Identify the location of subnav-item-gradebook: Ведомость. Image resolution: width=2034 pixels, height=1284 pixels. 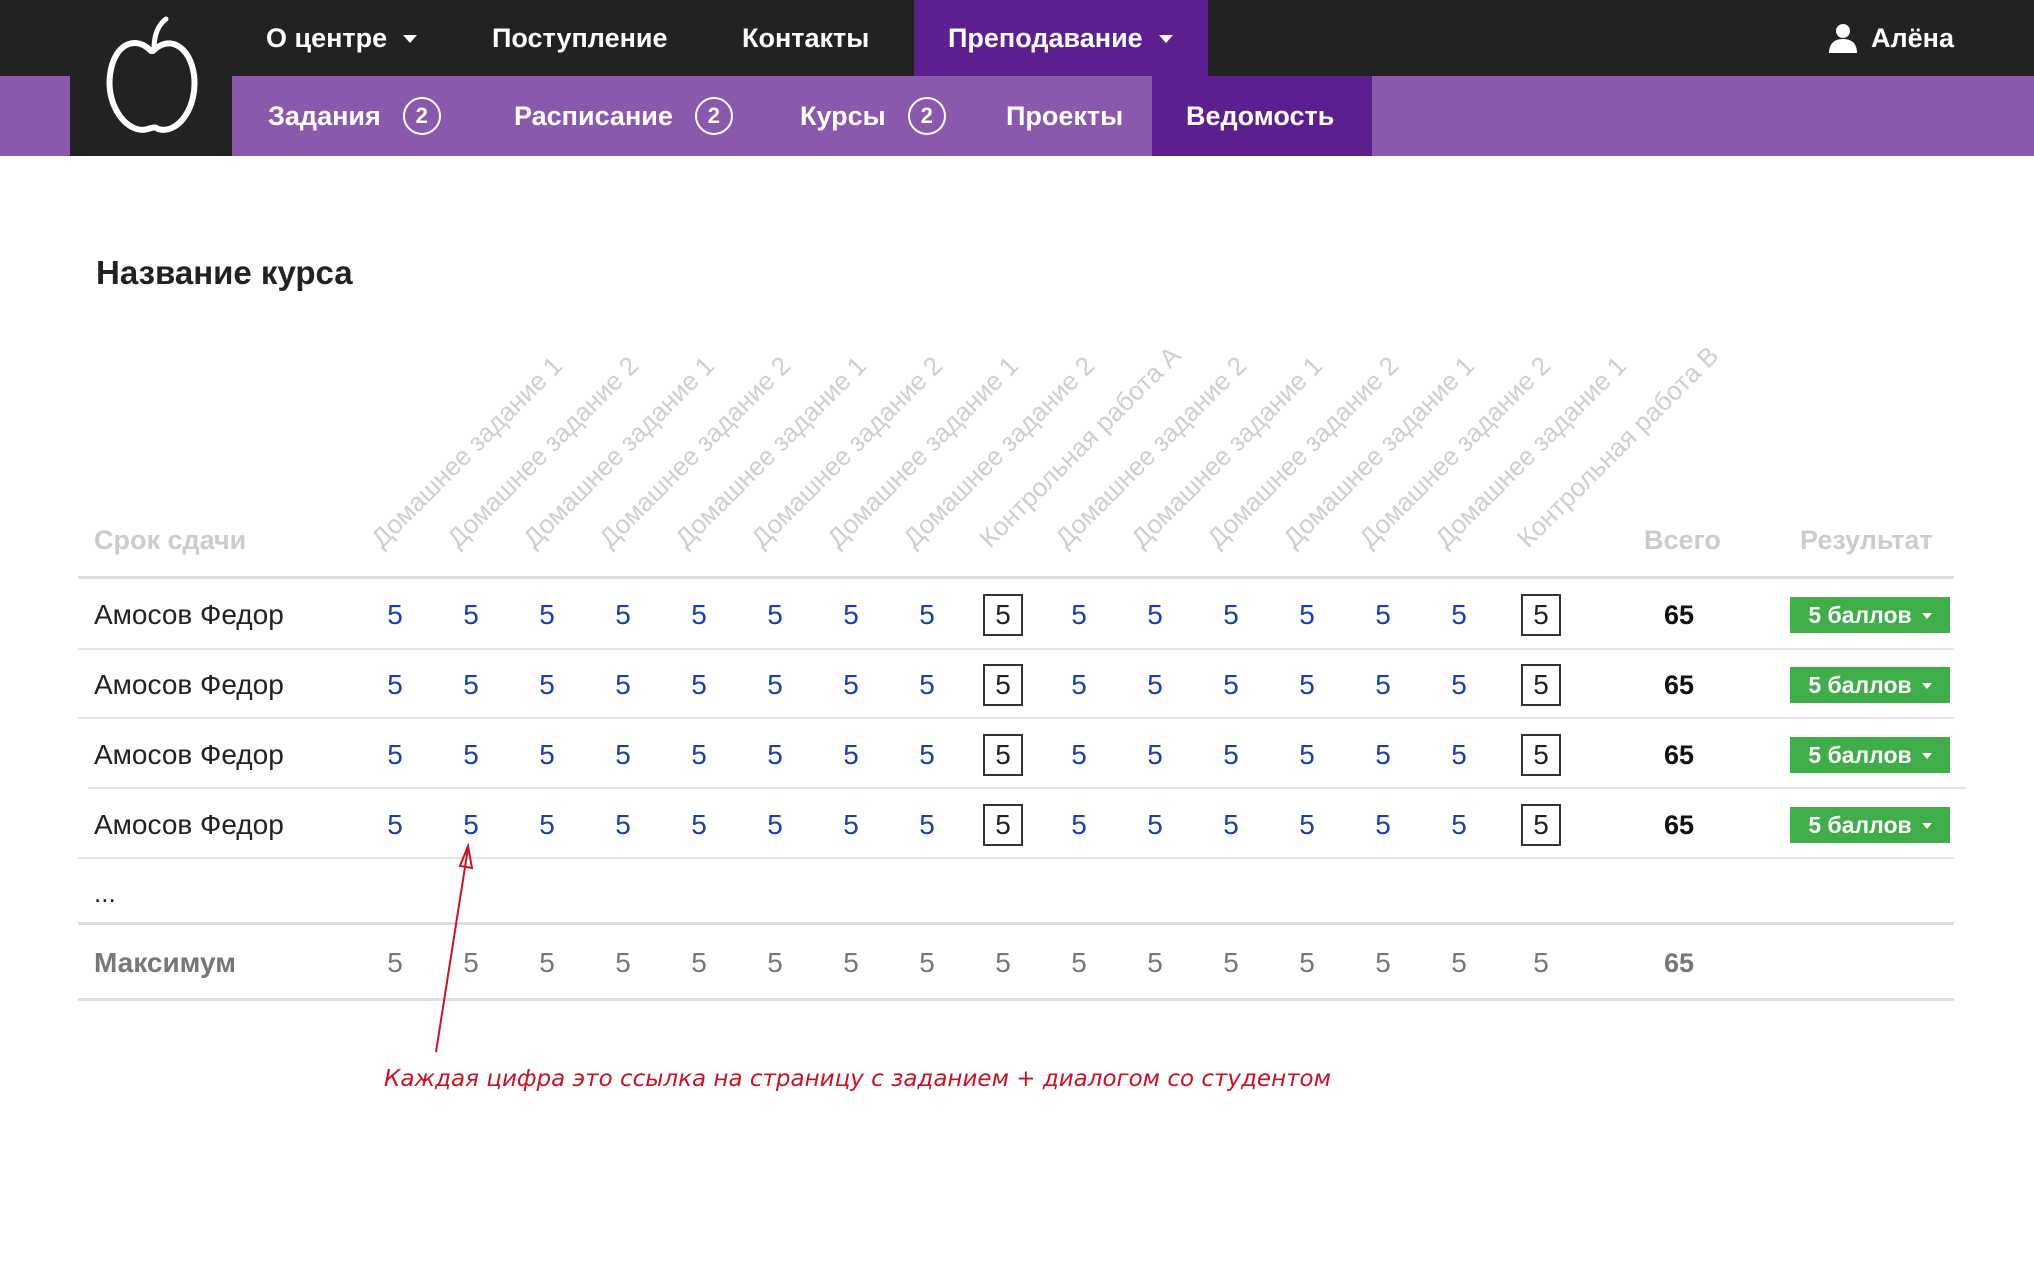
(1262, 116).